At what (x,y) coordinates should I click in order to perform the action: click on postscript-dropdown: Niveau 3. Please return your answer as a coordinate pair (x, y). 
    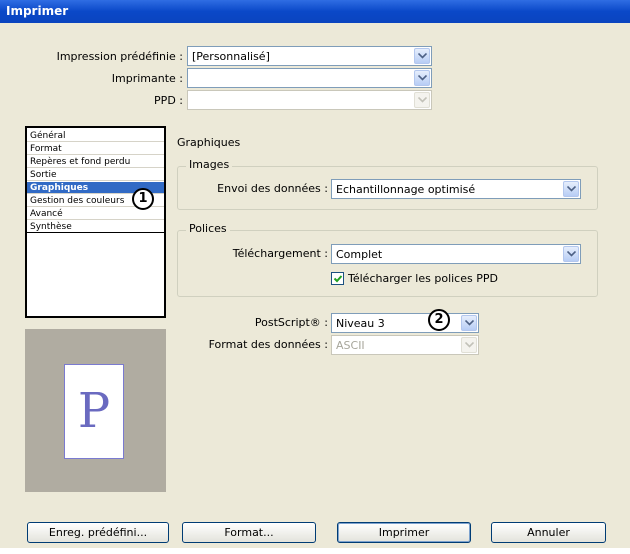
    Looking at the image, I should click on (405, 323).